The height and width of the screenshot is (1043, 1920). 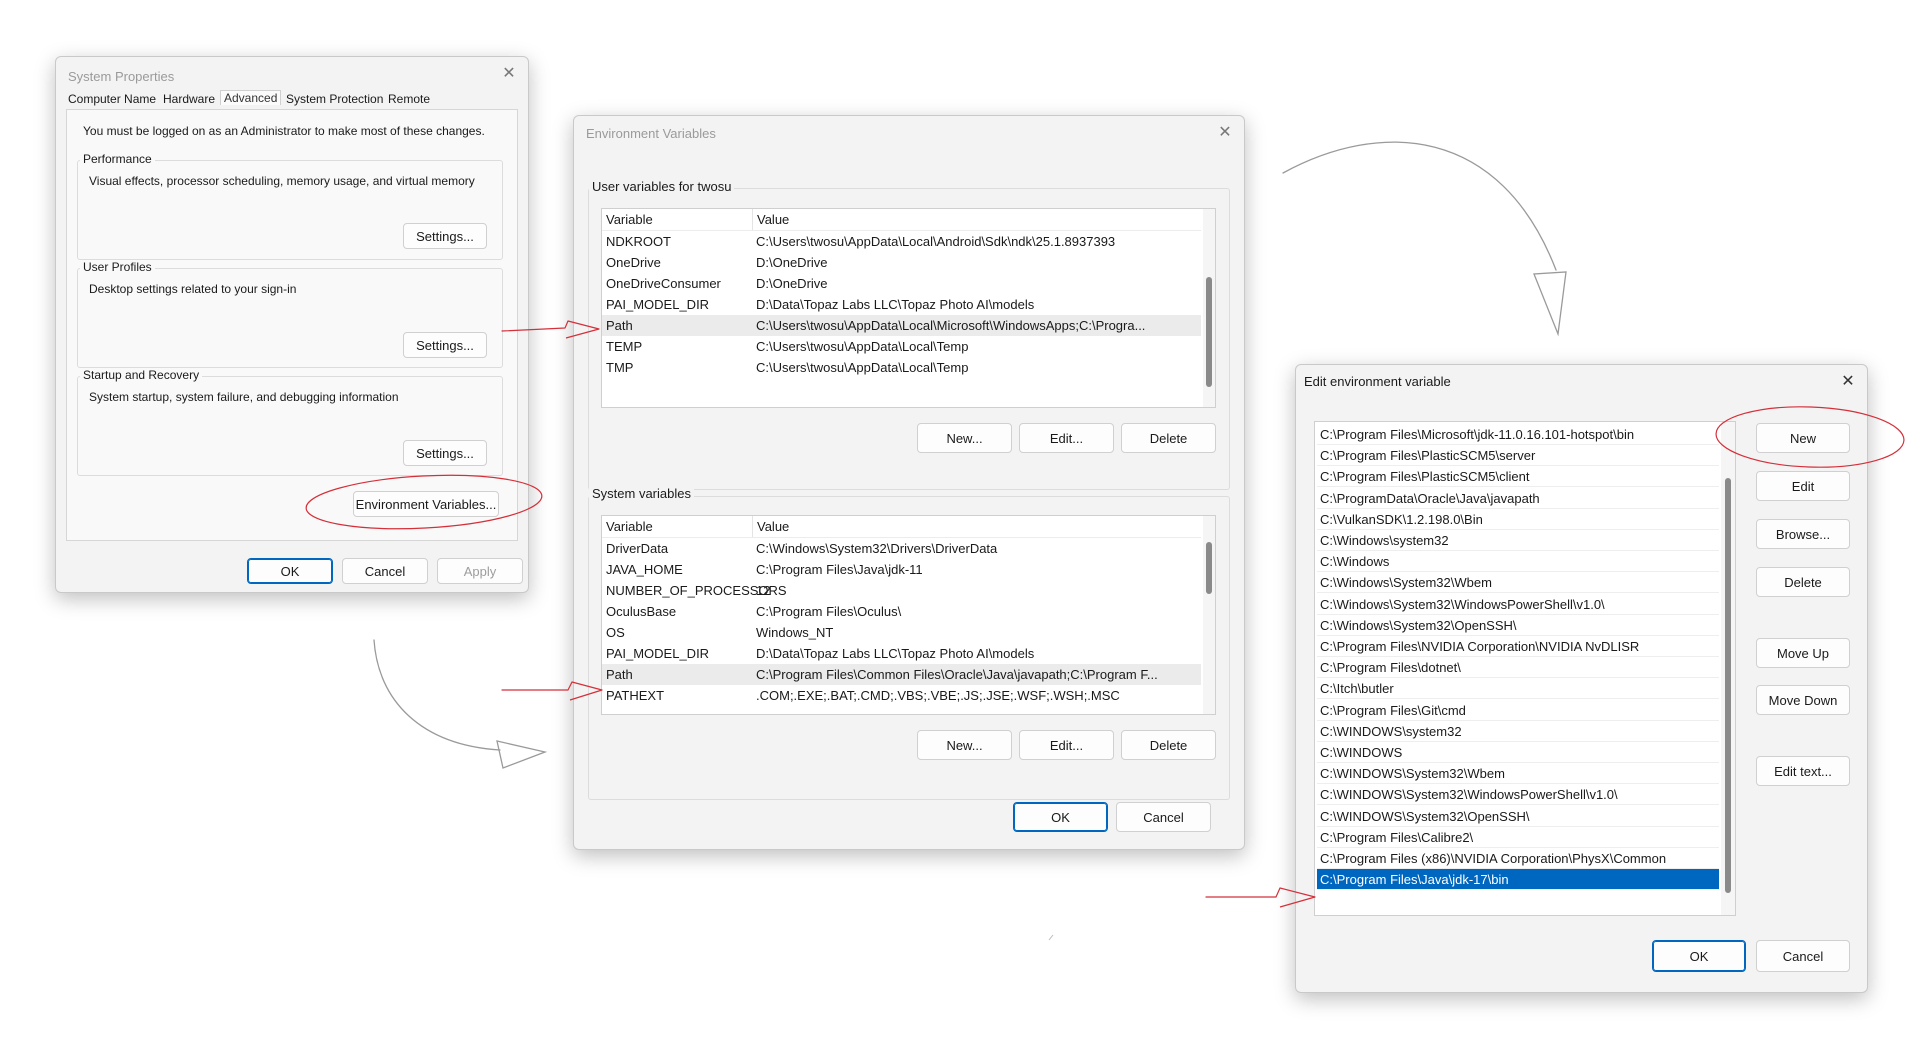 What do you see at coordinates (121, 76) in the screenshot?
I see `window-title: System Properties` at bounding box center [121, 76].